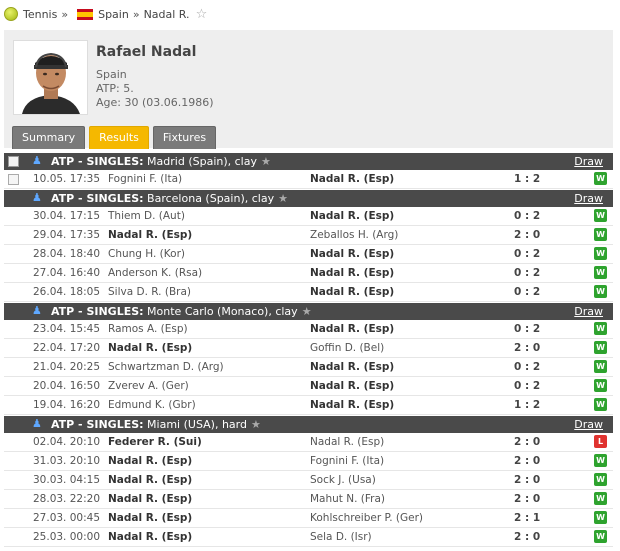 This screenshot has height=551, width=620. Describe the element at coordinates (222, 311) in the screenshot. I see `tournament-name: Monte Carlo (Monaco), clay` at that location.